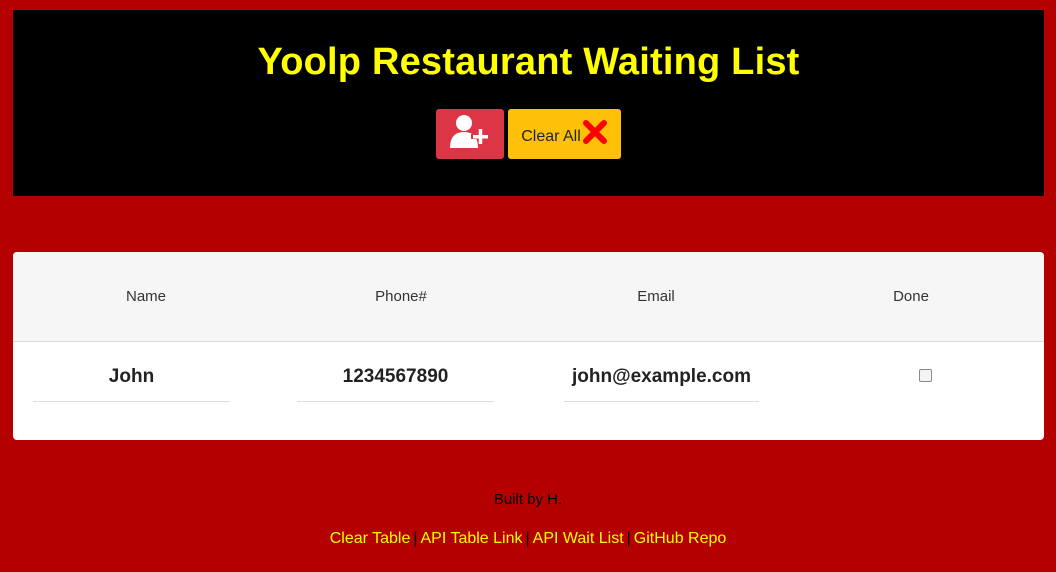  I want to click on header-actions: Clear All, so click(528, 134).